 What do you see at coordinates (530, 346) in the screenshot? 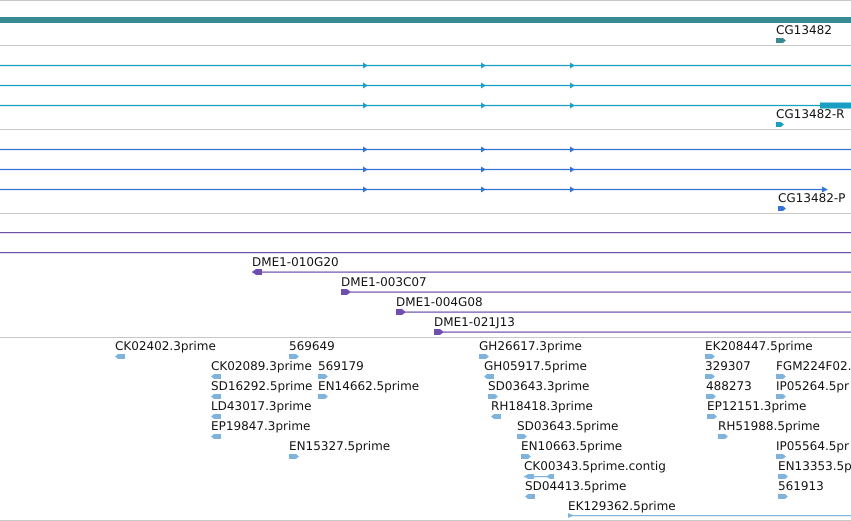
I see `est-label: GH26617.3prime` at bounding box center [530, 346].